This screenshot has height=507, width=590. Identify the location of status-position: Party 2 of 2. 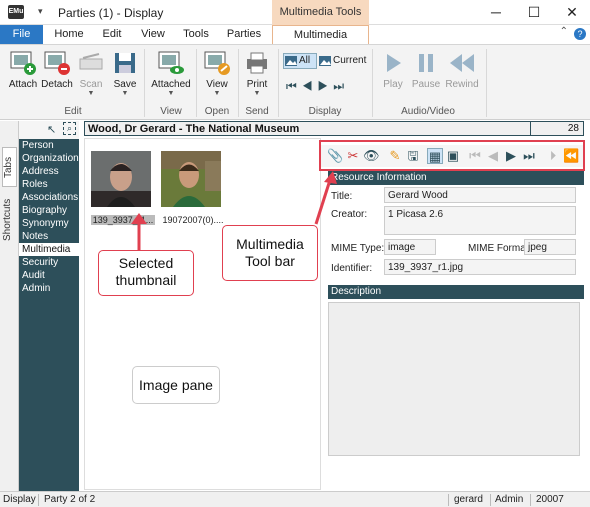
(70, 499).